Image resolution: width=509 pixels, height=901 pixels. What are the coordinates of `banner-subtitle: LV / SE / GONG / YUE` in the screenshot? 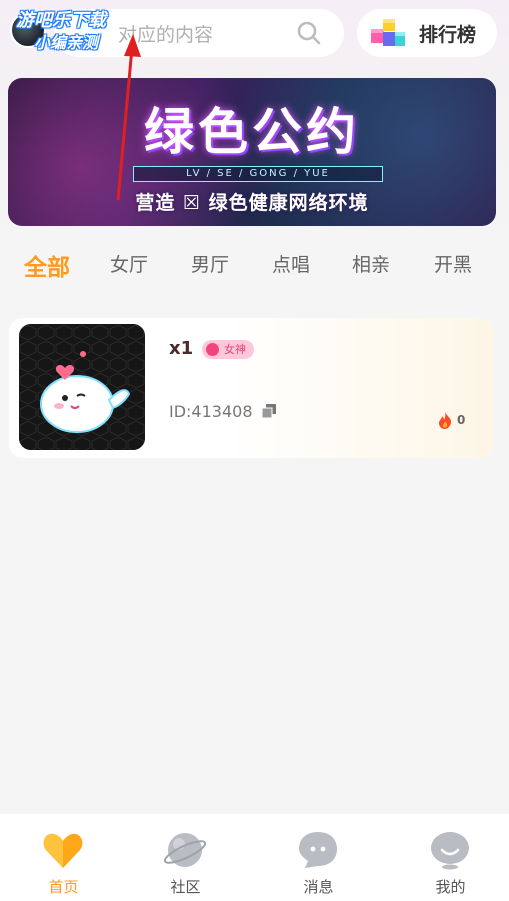 It's located at (258, 174).